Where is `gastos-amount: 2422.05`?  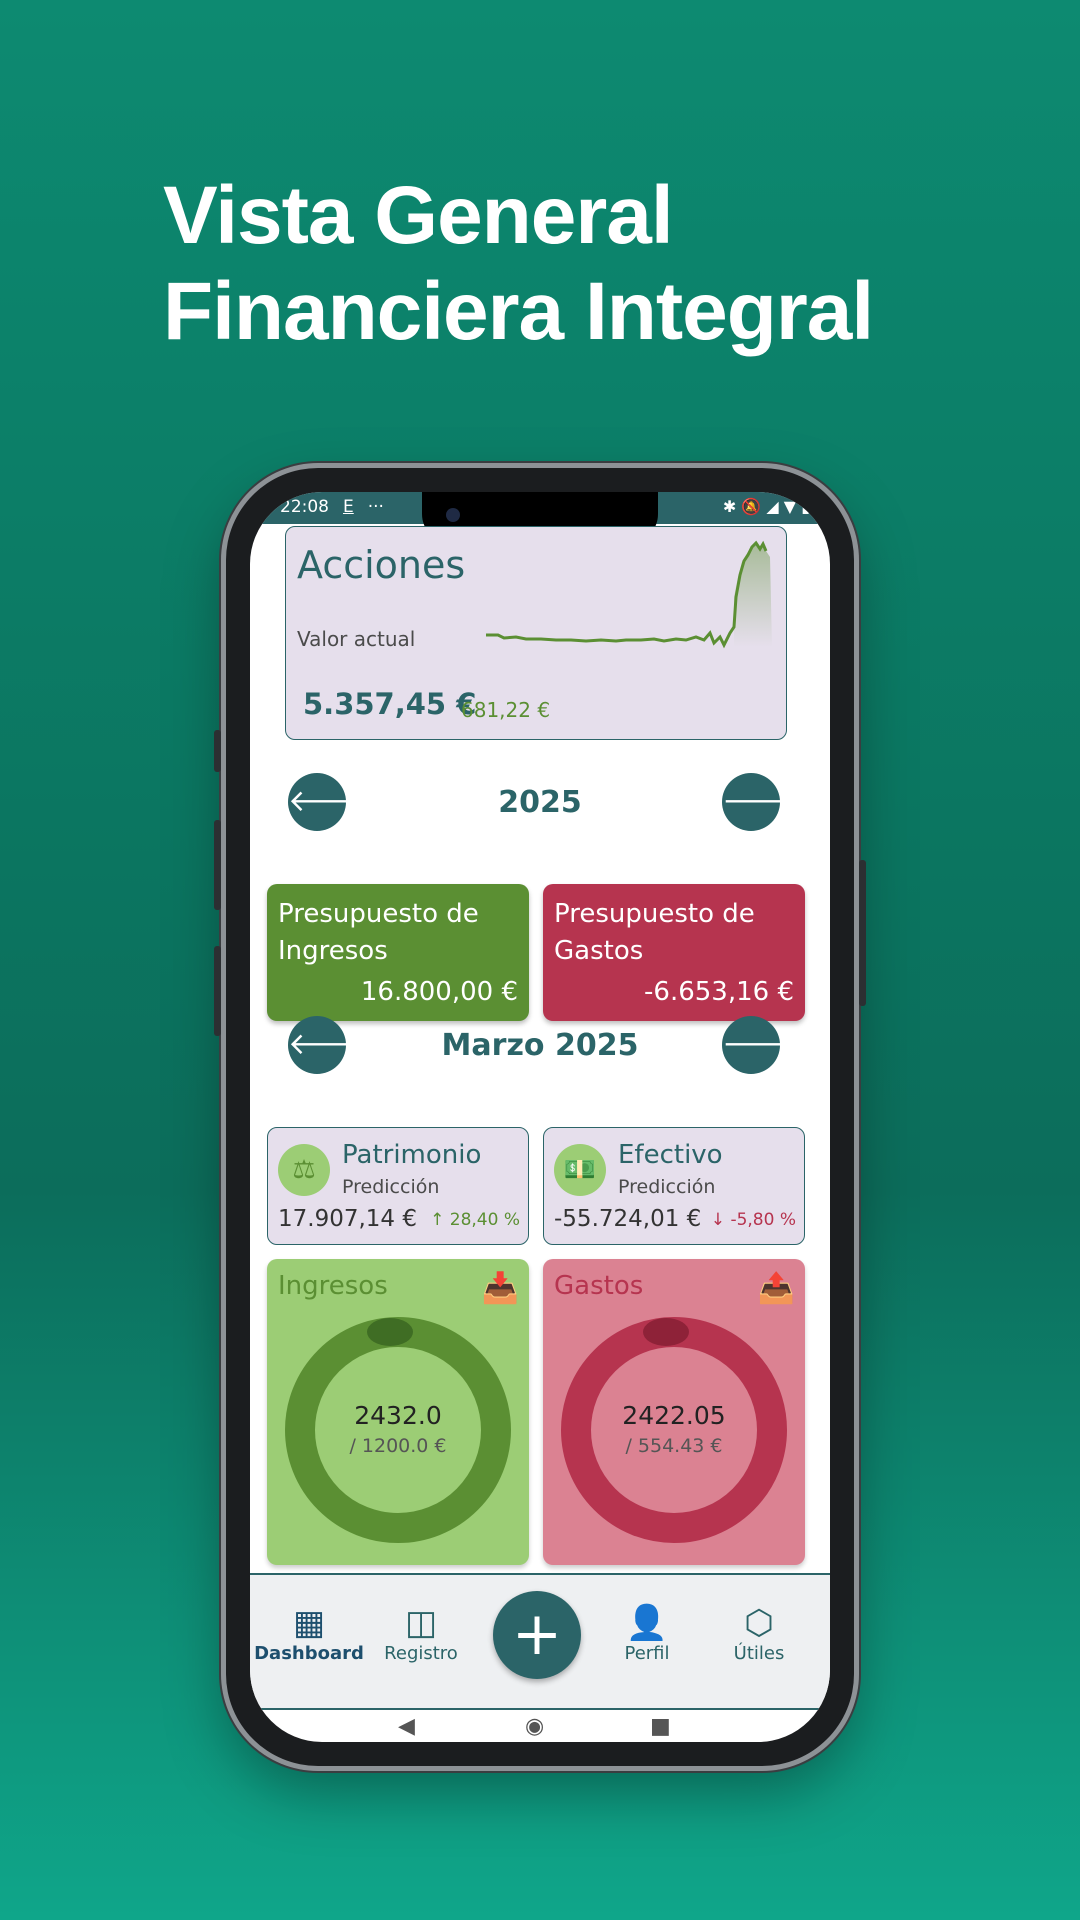
gastos-amount: 2422.05 is located at coordinates (674, 1415).